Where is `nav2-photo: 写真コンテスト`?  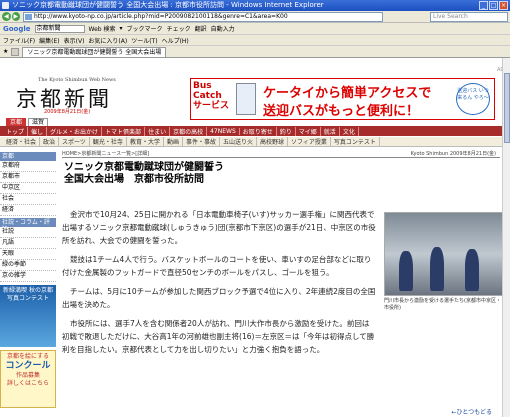 nav2-photo: 写真コンテスト is located at coordinates (355, 141).